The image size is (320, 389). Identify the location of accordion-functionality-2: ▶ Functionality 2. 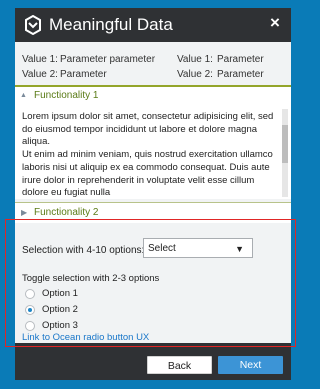
(153, 212).